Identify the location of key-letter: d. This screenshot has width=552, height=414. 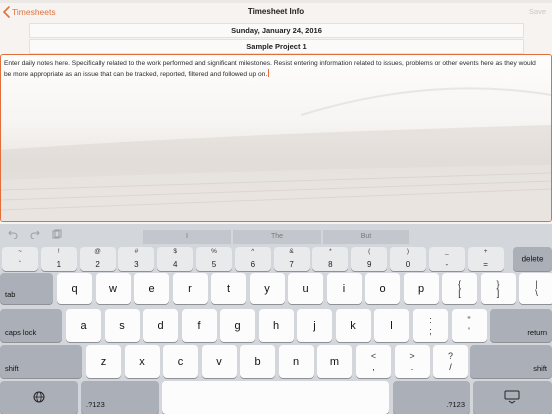
(160, 325).